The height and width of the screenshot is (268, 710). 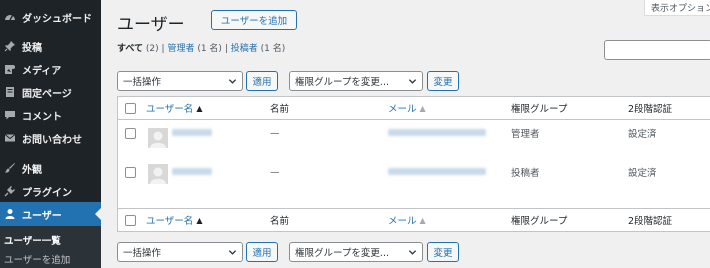 I want to click on apply-button-bottom: 適用, so click(x=262, y=252).